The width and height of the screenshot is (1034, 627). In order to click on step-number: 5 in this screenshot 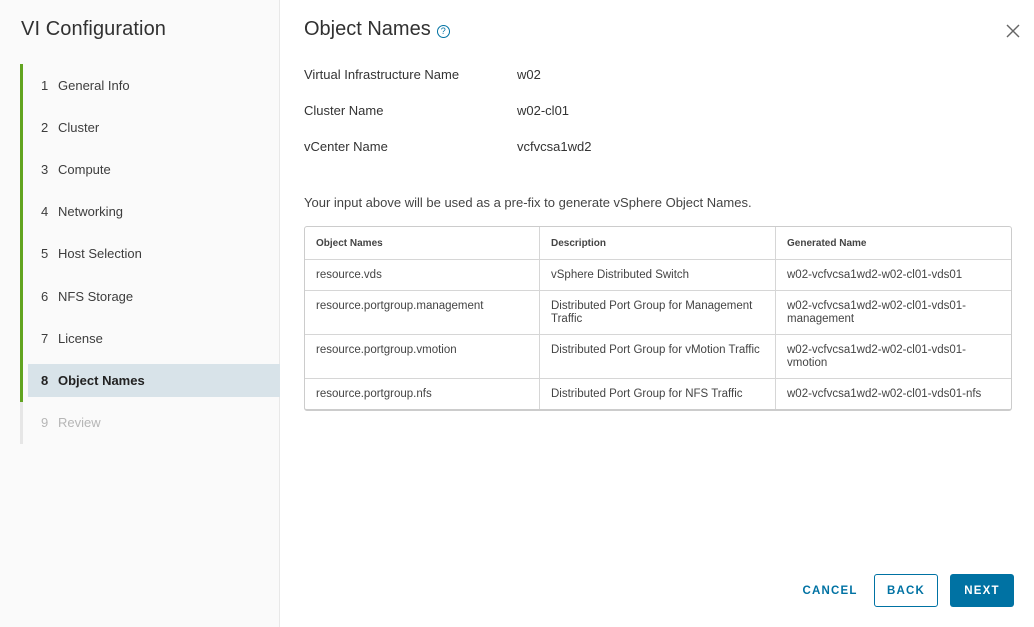, I will do `click(45, 254)`.